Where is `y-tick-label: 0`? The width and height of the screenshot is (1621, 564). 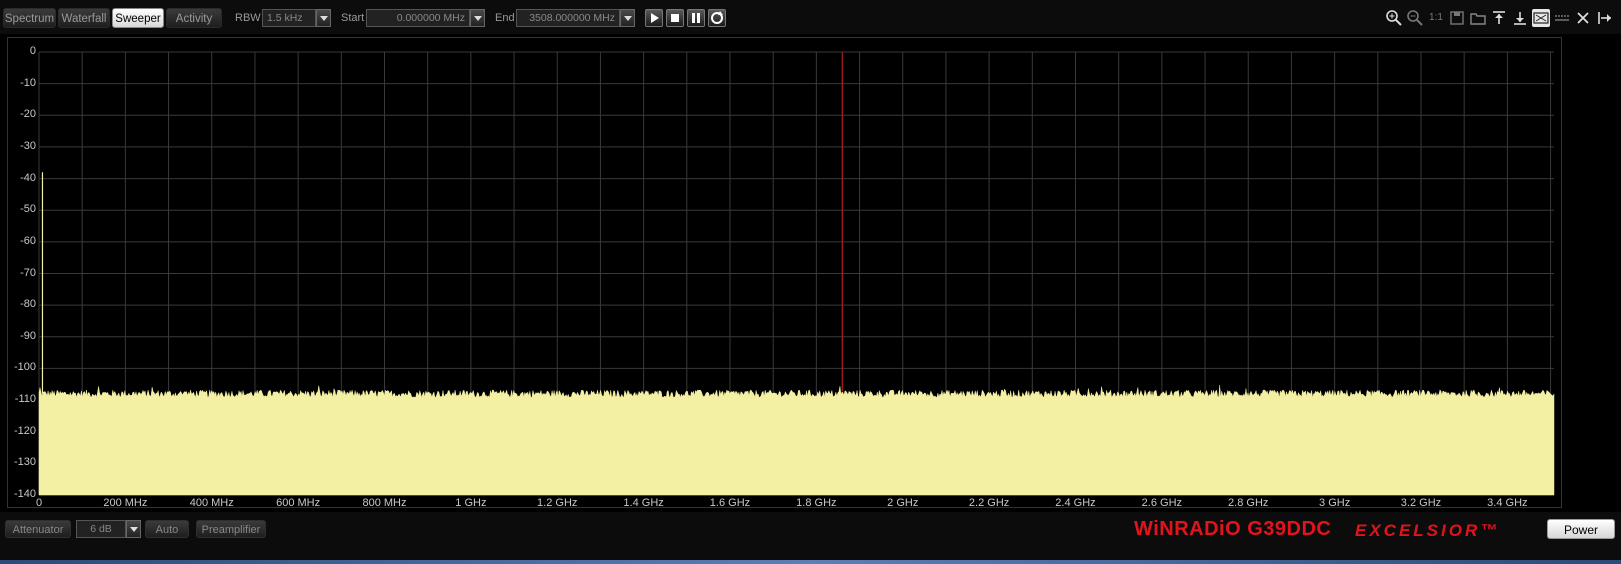 y-tick-label: 0 is located at coordinates (32, 51).